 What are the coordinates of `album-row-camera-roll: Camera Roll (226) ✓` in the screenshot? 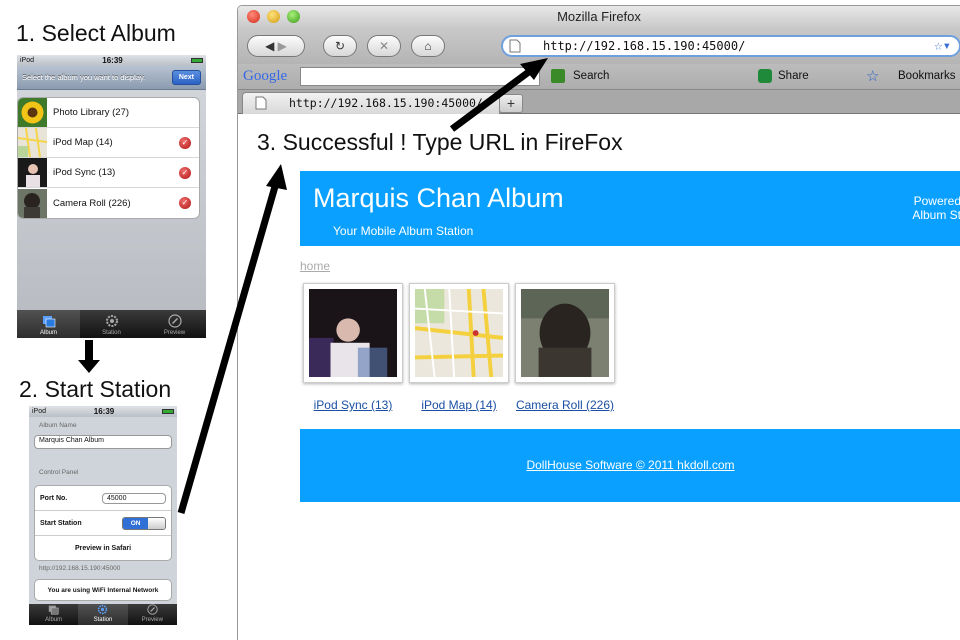 It's located at (108, 203).